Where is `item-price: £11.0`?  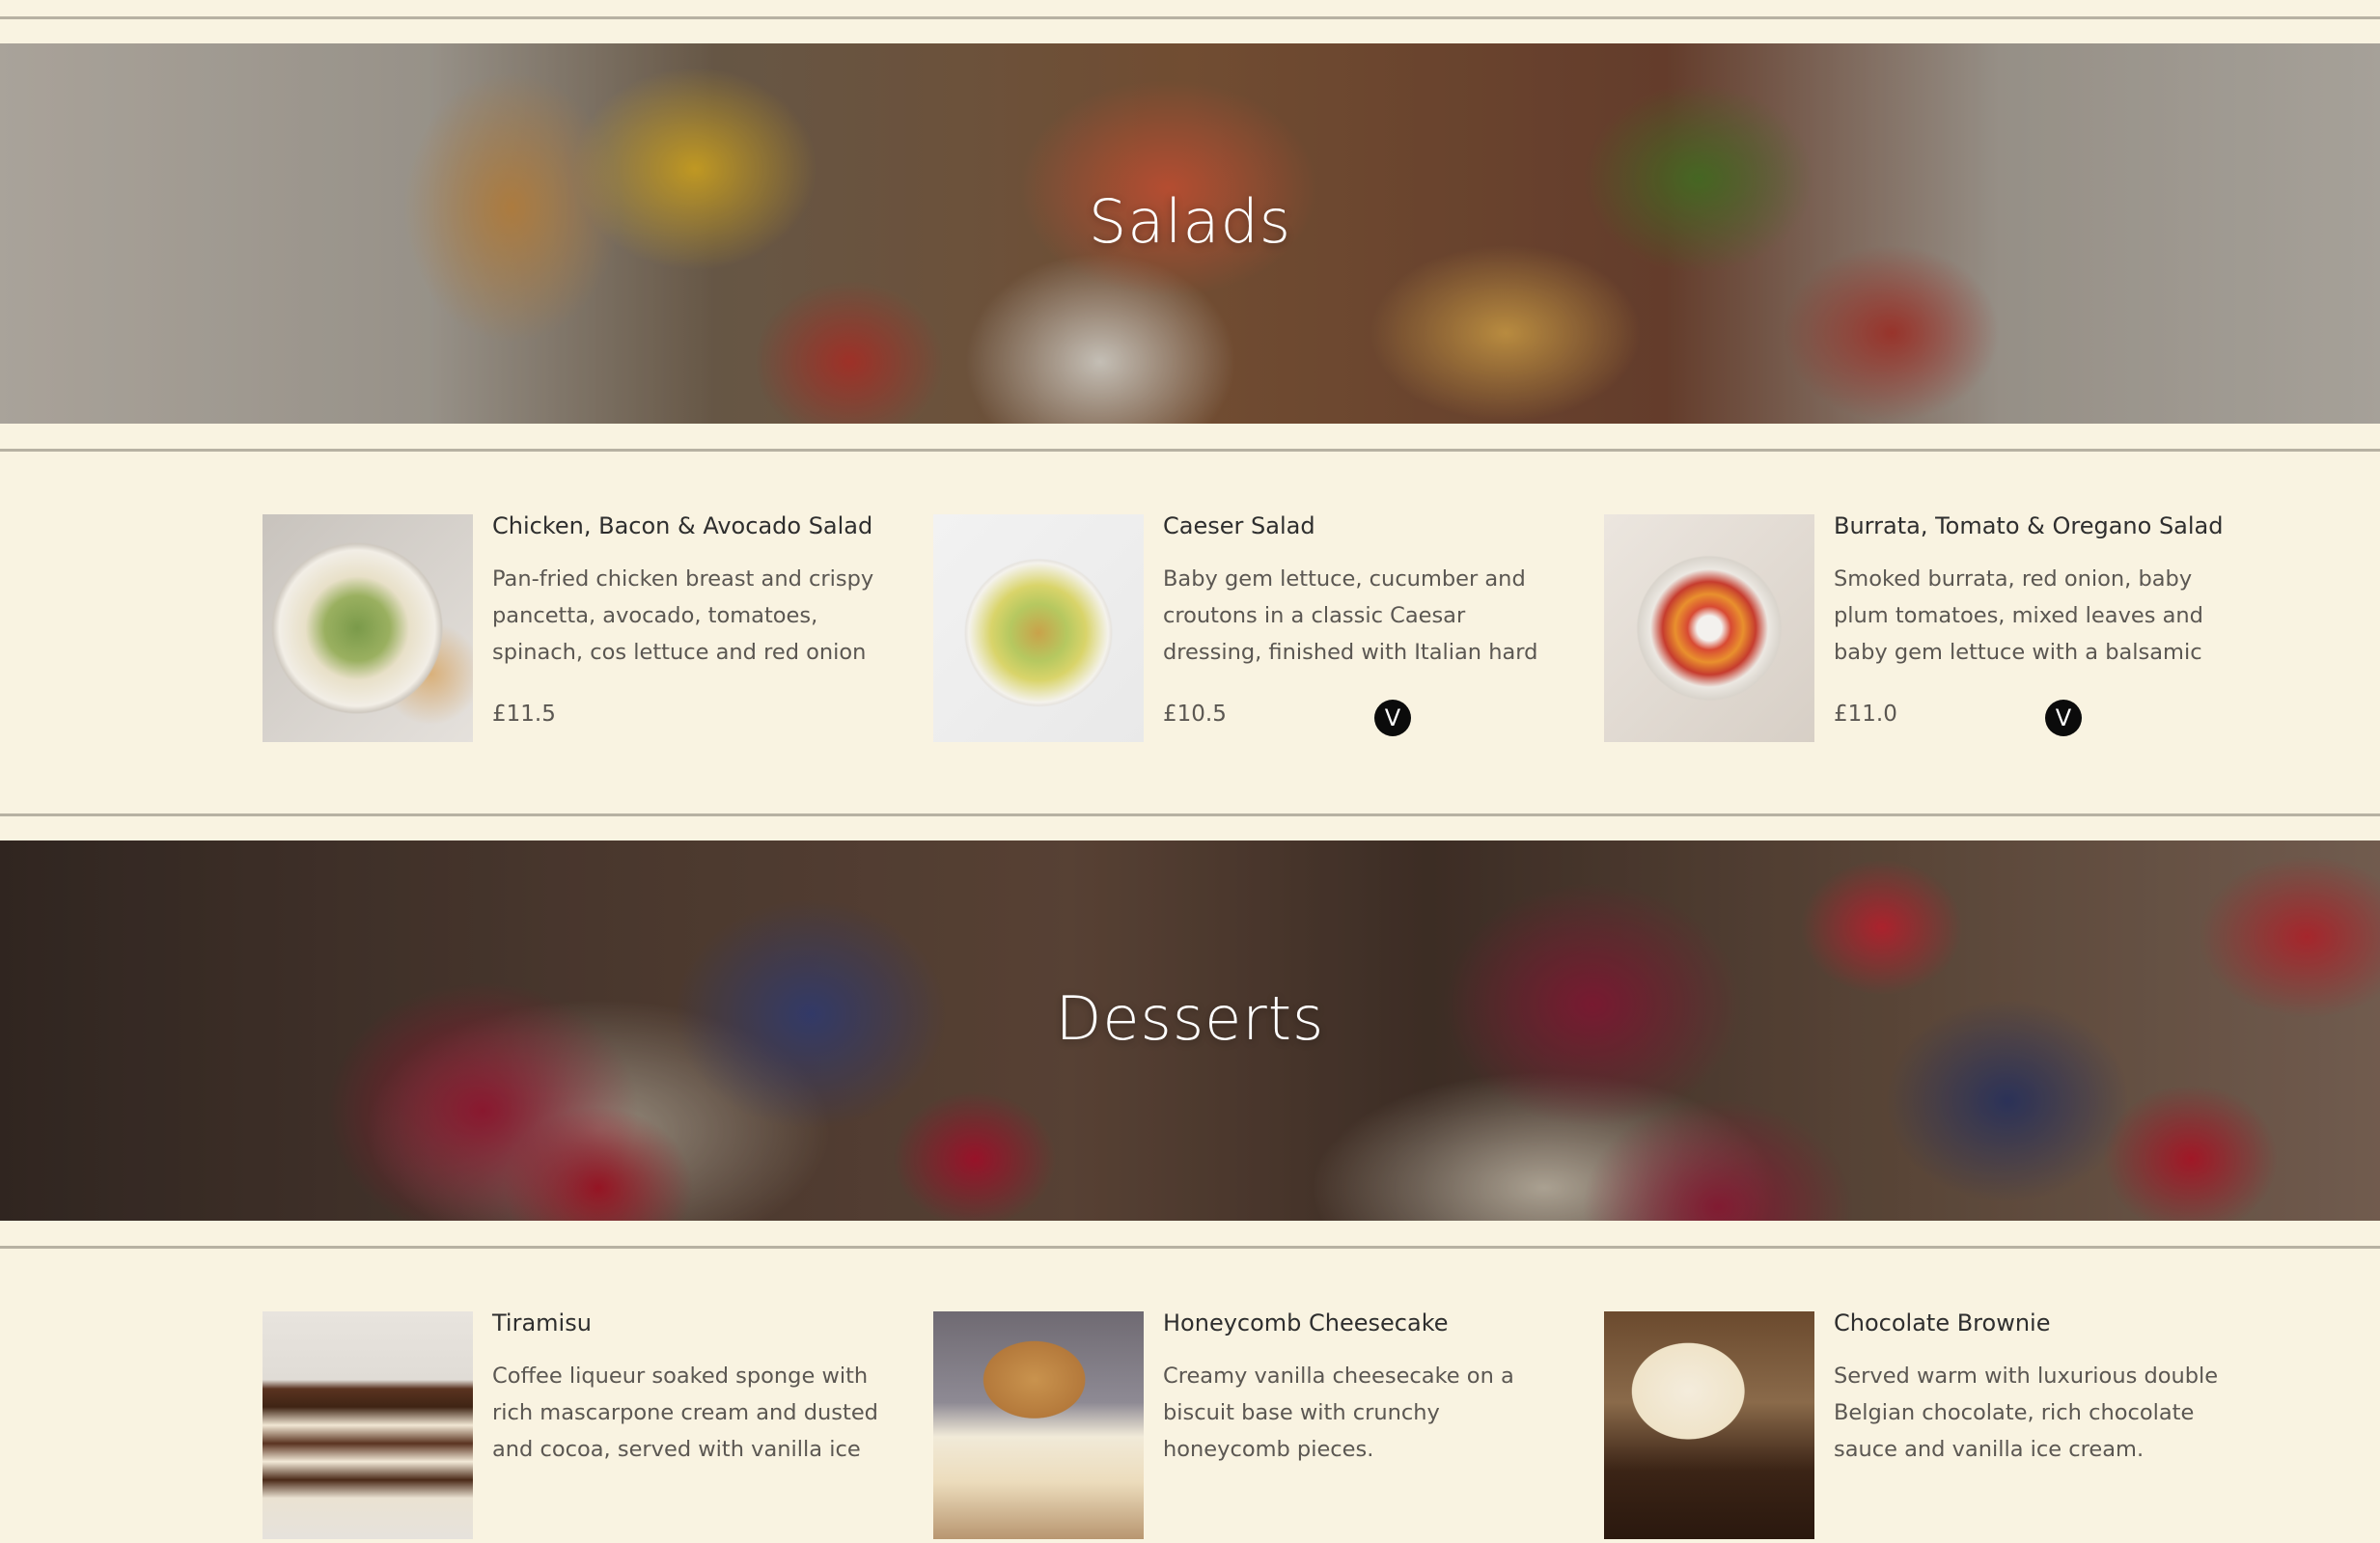
item-price: £11.0 is located at coordinates (1865, 714).